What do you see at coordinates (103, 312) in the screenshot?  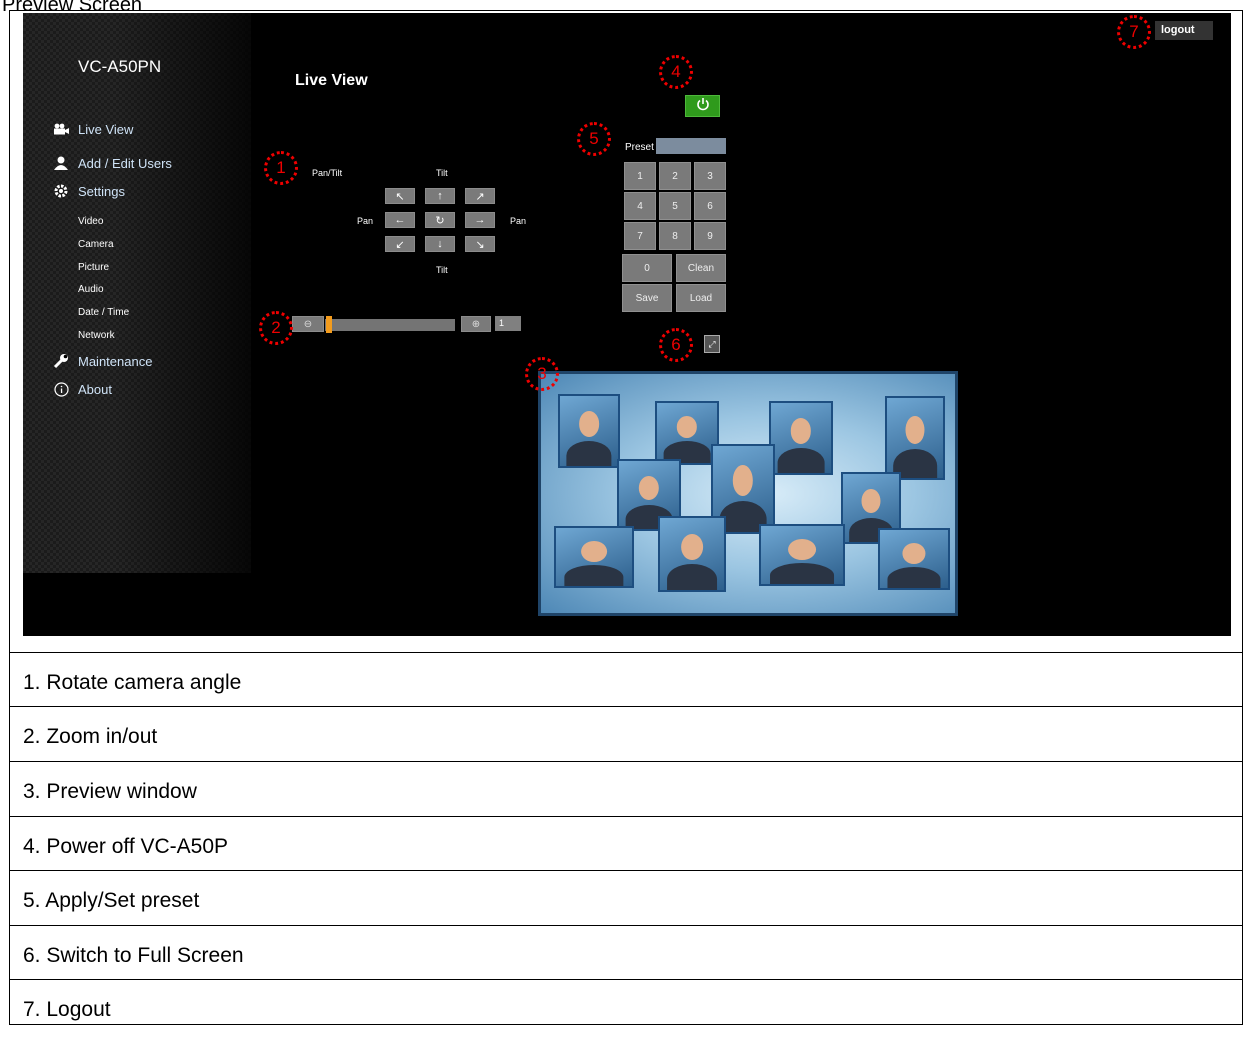 I see `sidebar-subitem-date-time: Date / Time` at bounding box center [103, 312].